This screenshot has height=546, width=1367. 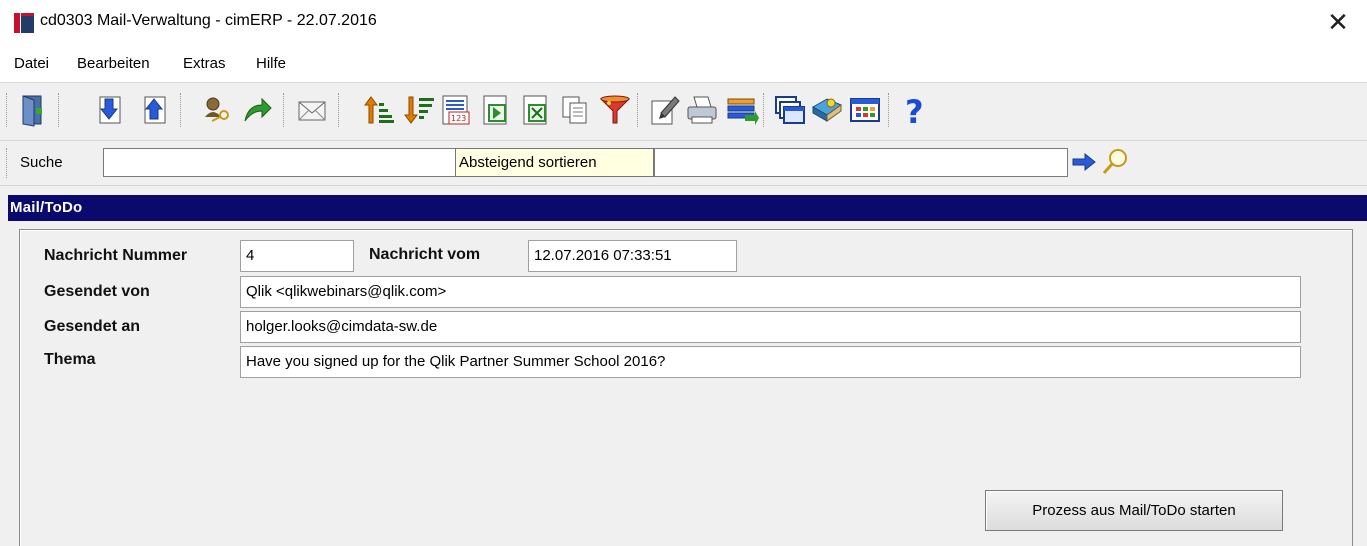 I want to click on copy-icon, so click(x=574, y=110).